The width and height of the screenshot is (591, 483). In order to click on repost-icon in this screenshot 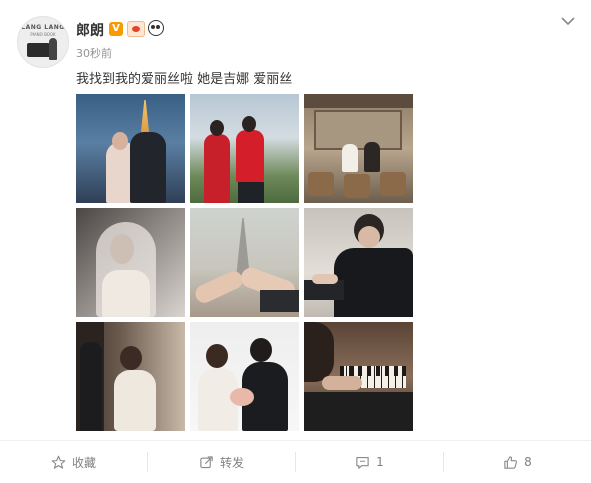, I will do `click(206, 461)`.